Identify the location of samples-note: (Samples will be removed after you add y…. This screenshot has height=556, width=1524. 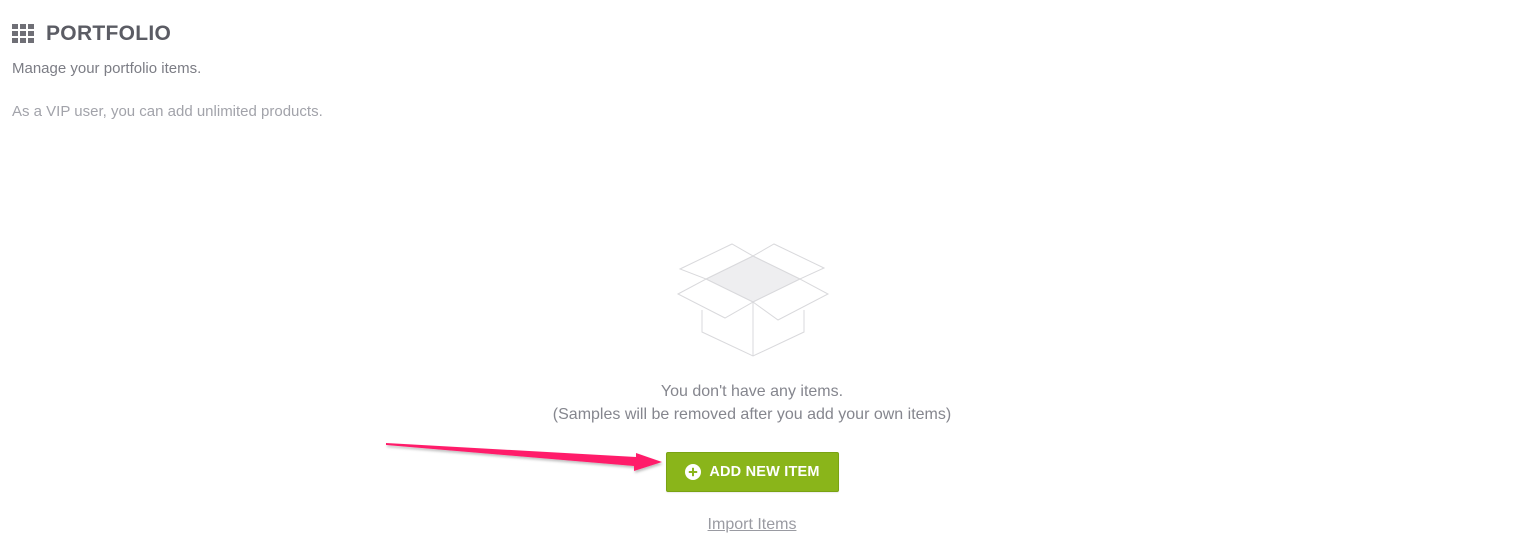
(752, 414).